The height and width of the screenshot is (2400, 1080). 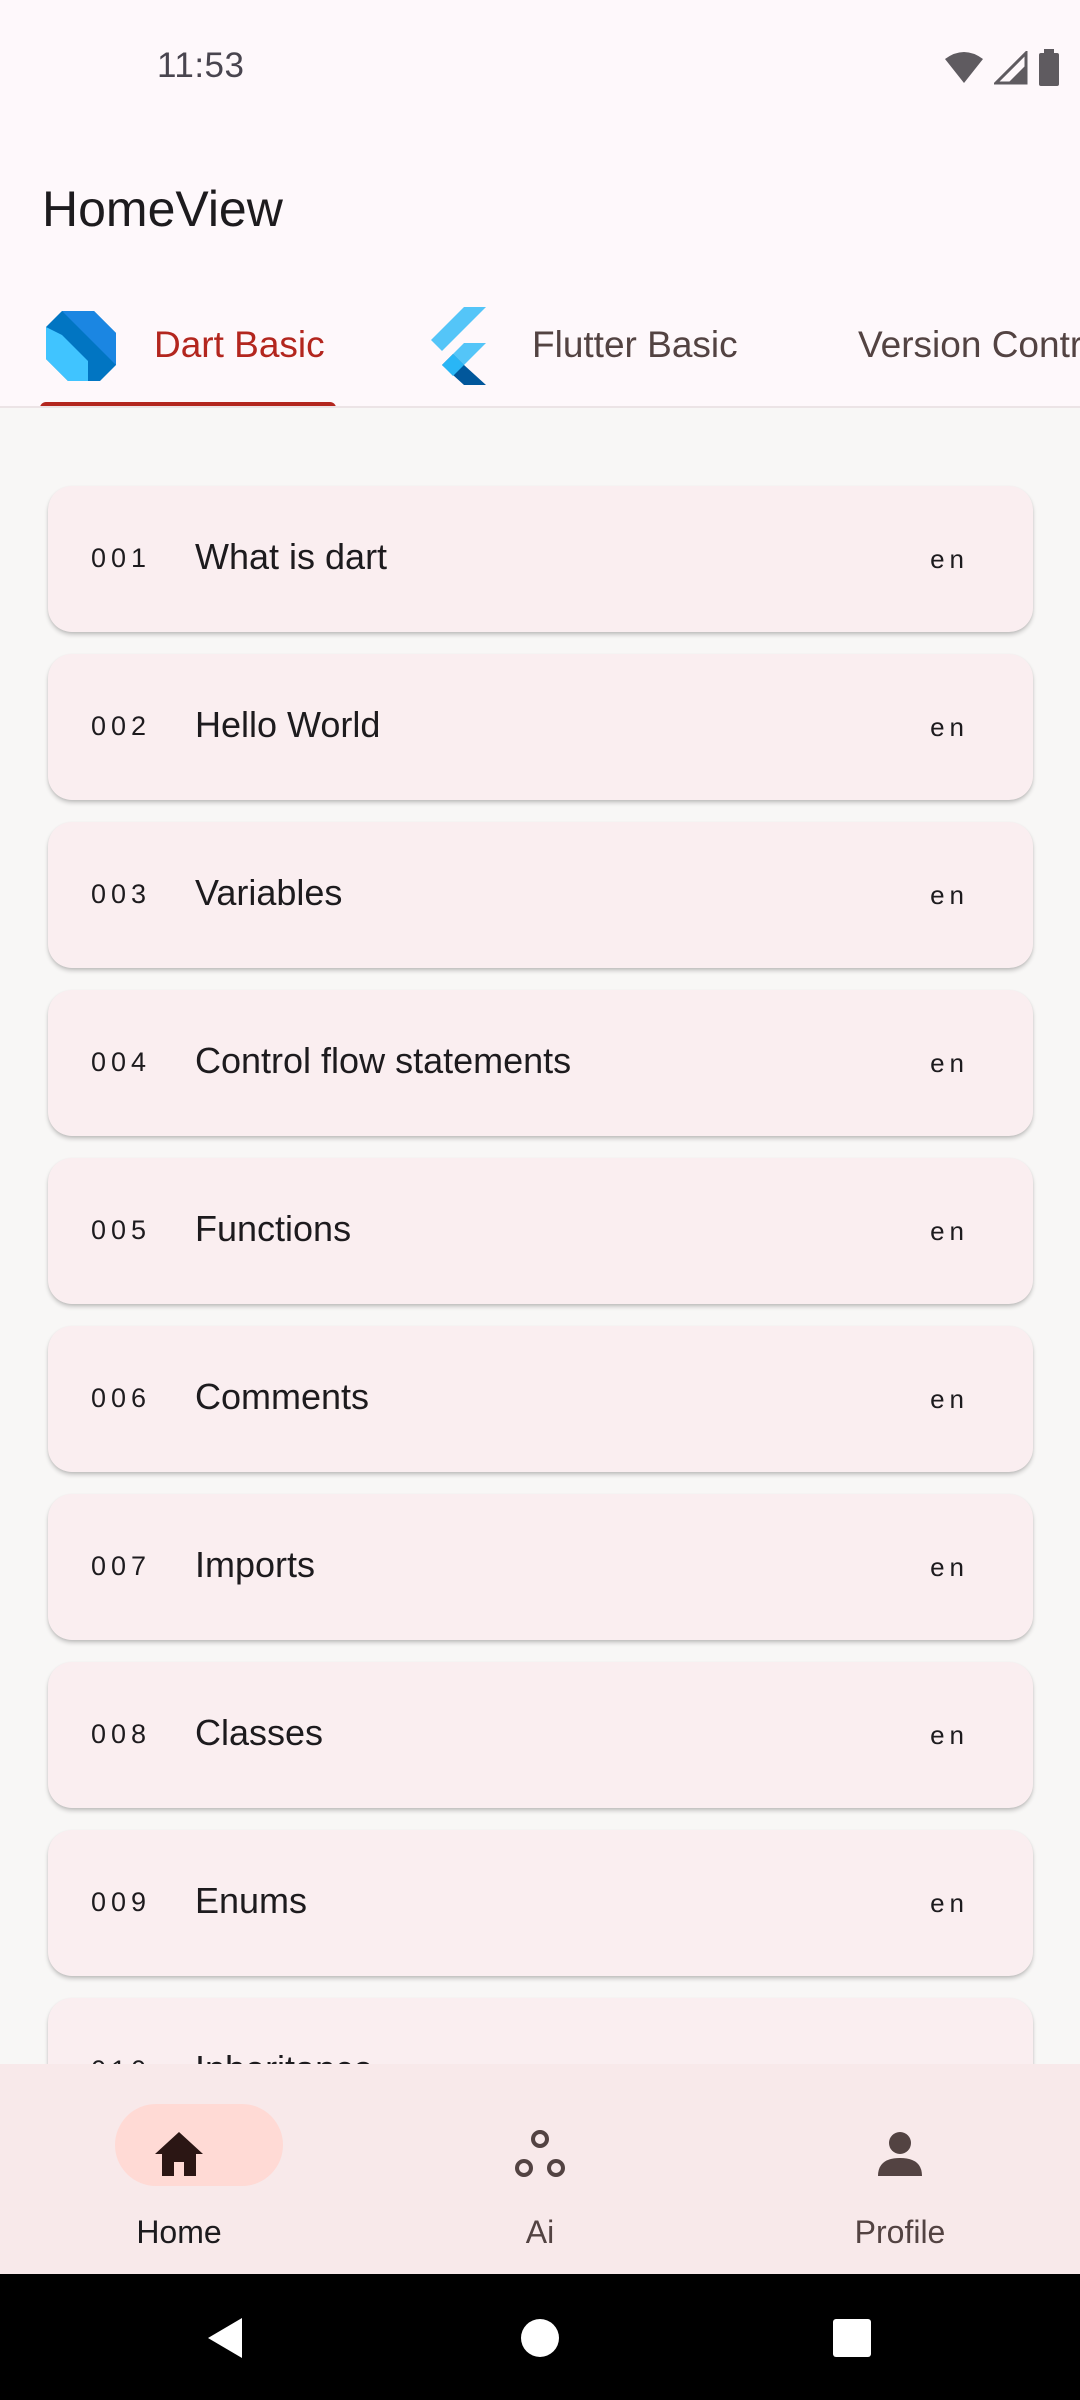 What do you see at coordinates (201, 65) in the screenshot?
I see `status-time: 11:53` at bounding box center [201, 65].